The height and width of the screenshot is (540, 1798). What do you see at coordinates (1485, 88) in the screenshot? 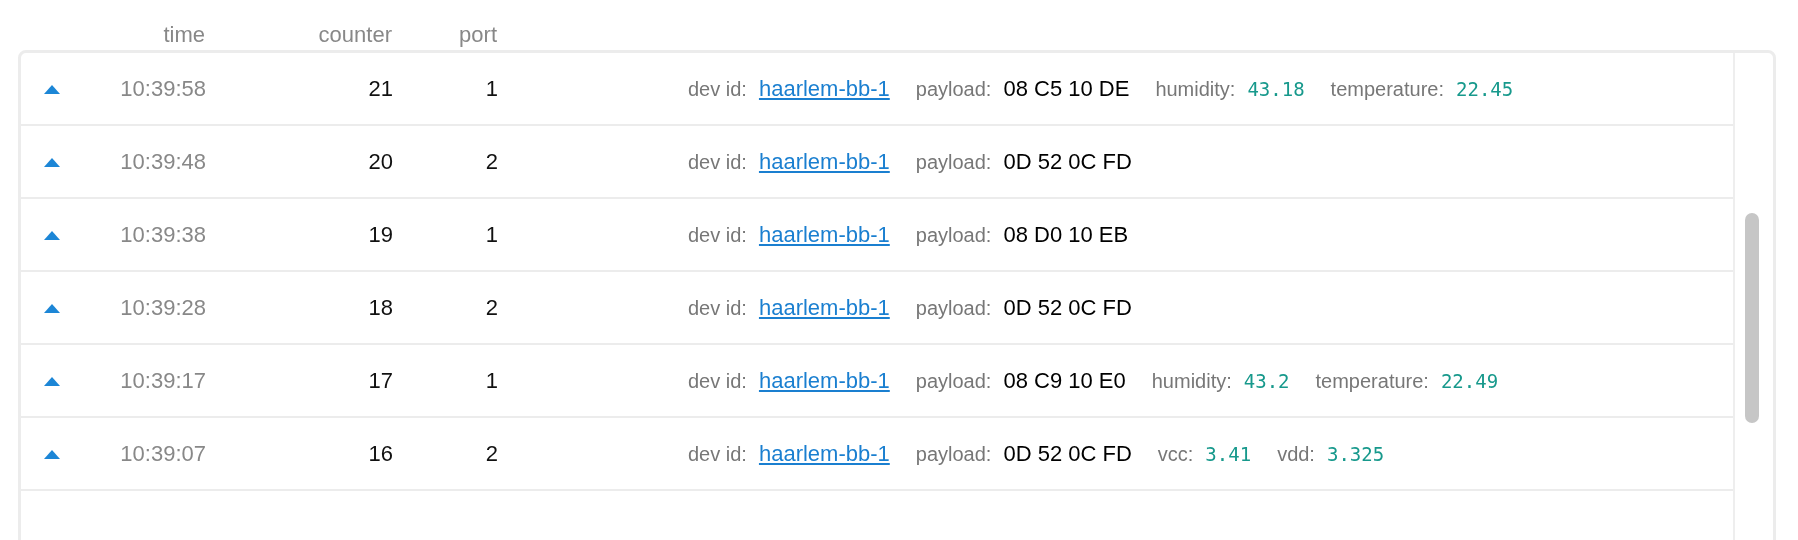
I see `field-value: 22.45` at bounding box center [1485, 88].